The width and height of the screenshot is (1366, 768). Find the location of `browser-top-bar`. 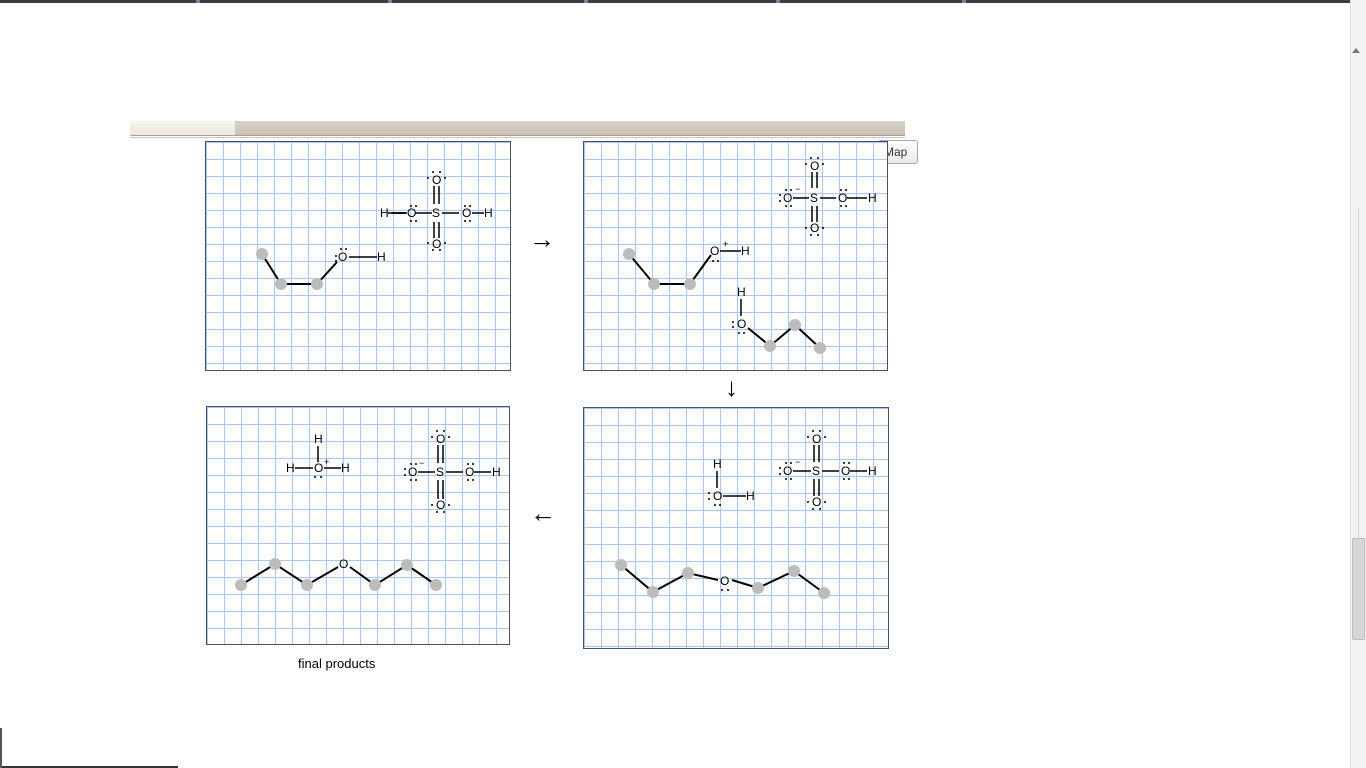

browser-top-bar is located at coordinates (683, 1).